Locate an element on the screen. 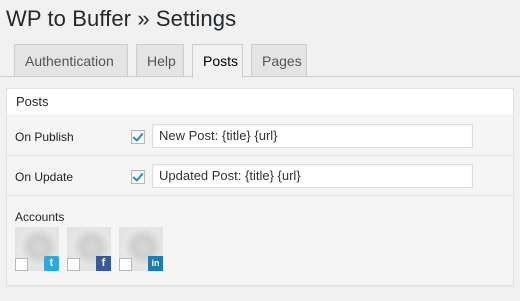 The height and width of the screenshot is (301, 520). on-update-row: On Update Updated Post: {title} {url} is located at coordinates (260, 176).